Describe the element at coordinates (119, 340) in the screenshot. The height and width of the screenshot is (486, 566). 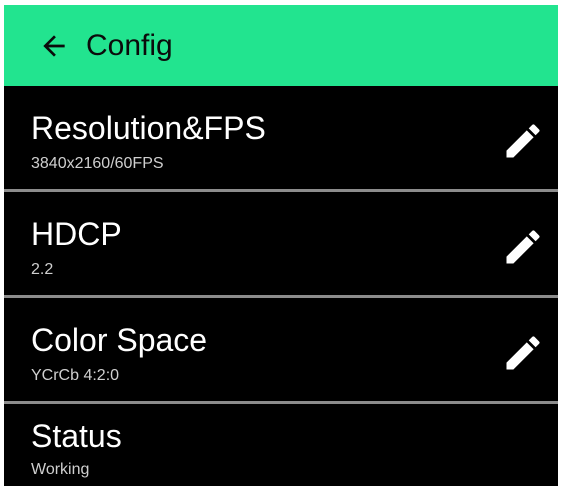
I see `setting-label: Color Space` at that location.